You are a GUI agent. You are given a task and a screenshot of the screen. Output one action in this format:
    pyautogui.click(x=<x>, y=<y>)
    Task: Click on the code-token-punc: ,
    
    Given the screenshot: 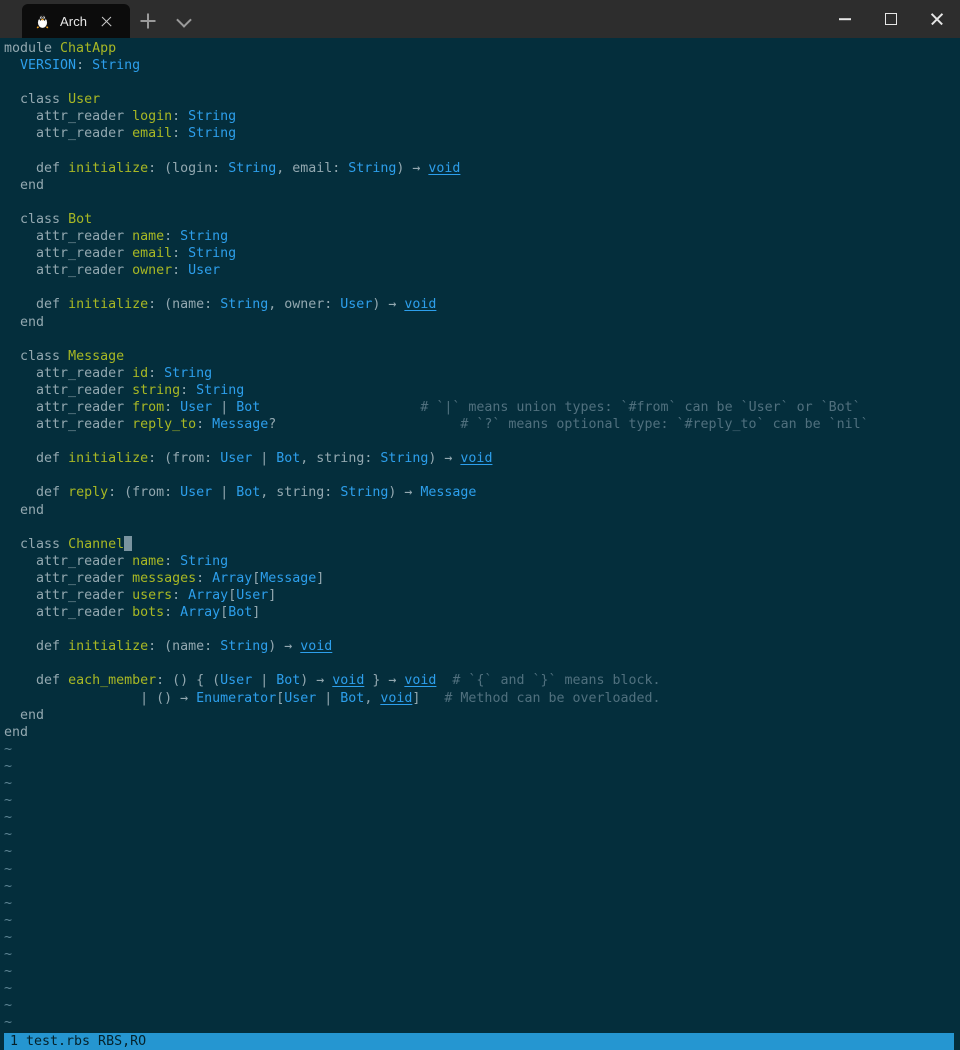 What is the action you would take?
    pyautogui.click(x=372, y=698)
    